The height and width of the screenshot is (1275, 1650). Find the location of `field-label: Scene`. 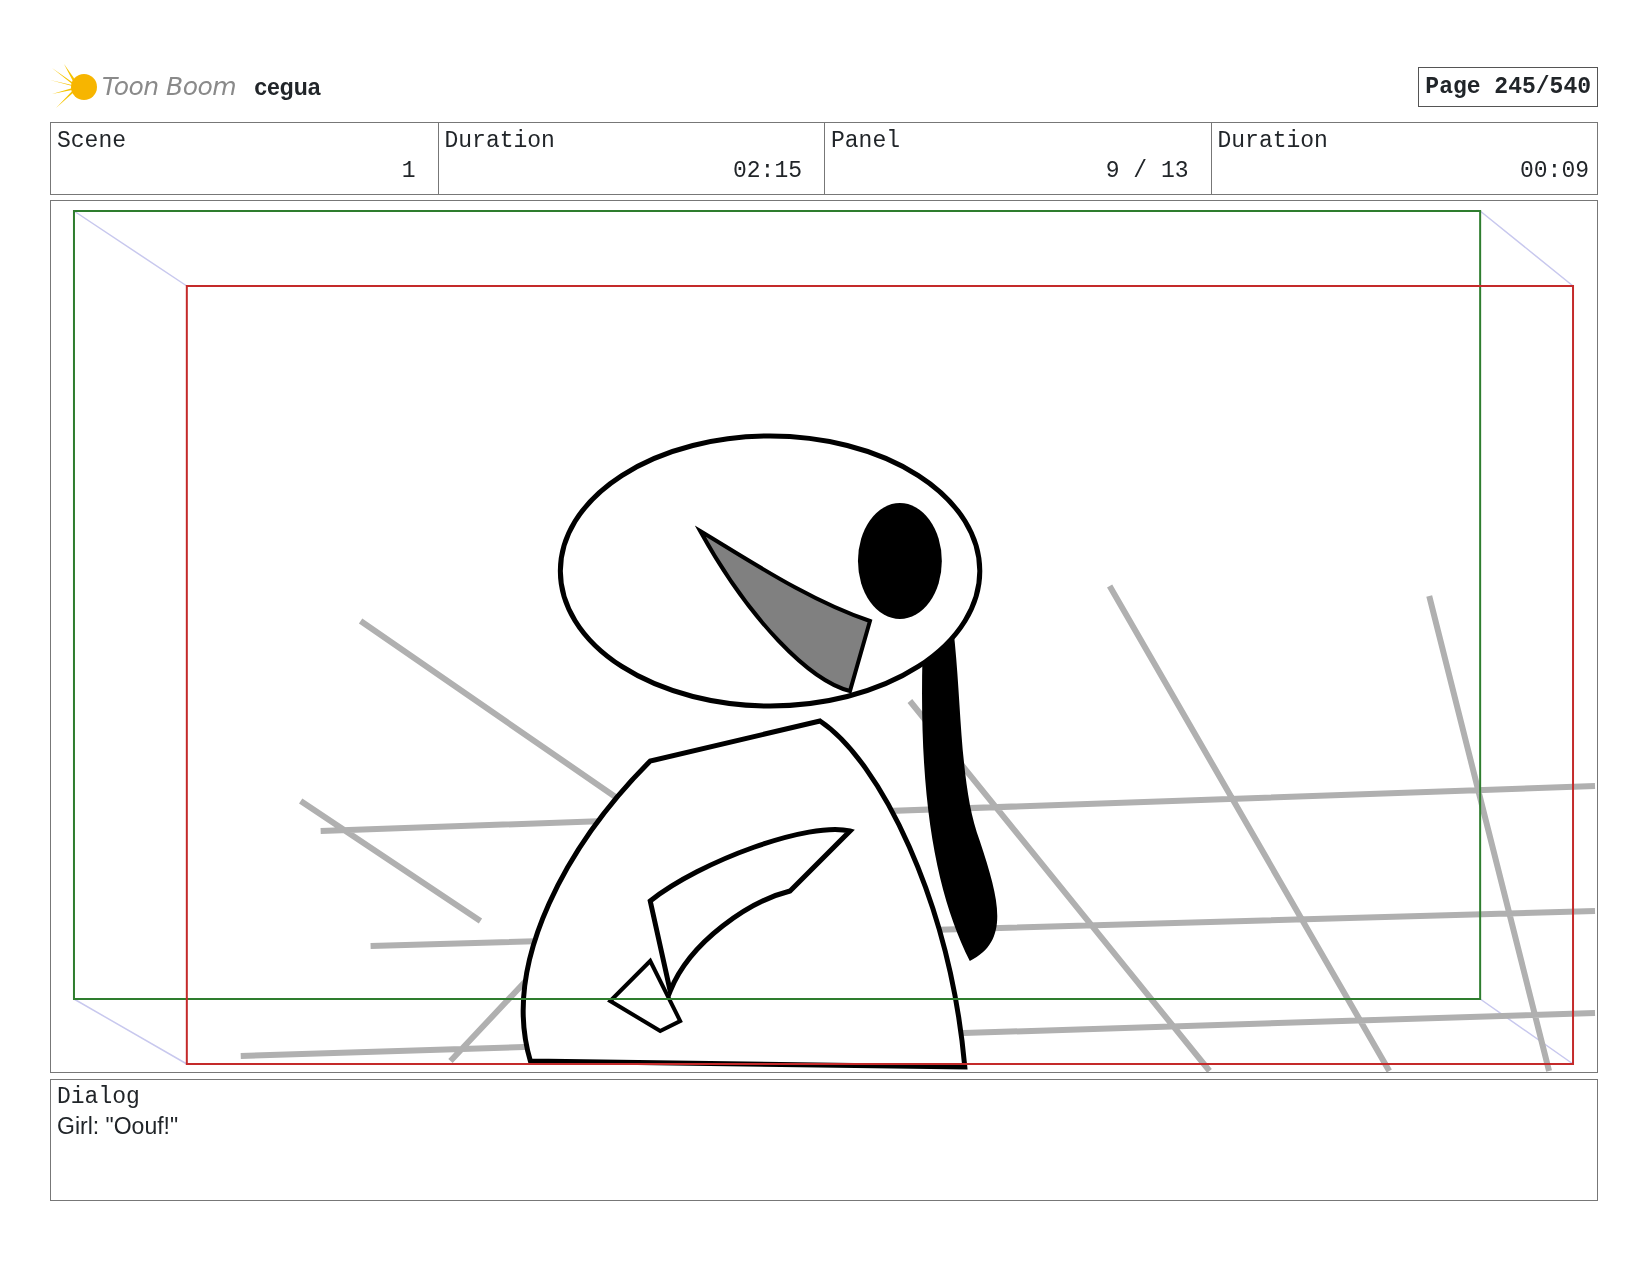

field-label: Scene is located at coordinates (92, 141).